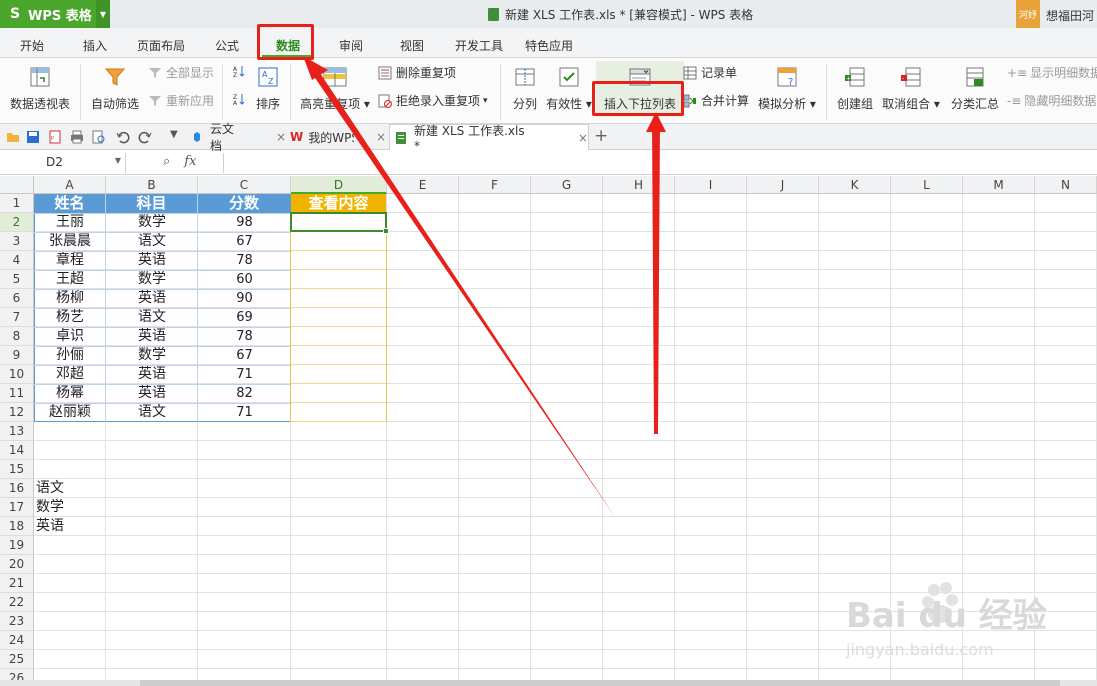 The image size is (1097, 686). Describe the element at coordinates (656, 278) in the screenshot. I see `annotation-arrow-to-insert-dropdown` at that location.